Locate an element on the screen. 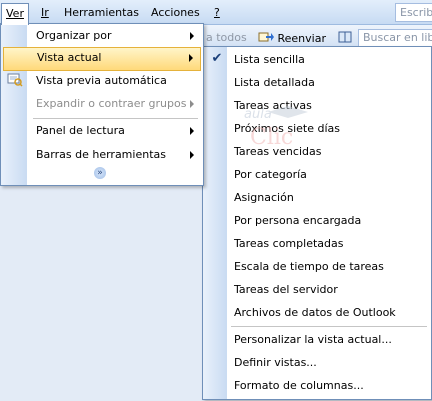 The width and height of the screenshot is (432, 401). aulaclic-watermark-logo: aula Clic is located at coordinates (276, 128).